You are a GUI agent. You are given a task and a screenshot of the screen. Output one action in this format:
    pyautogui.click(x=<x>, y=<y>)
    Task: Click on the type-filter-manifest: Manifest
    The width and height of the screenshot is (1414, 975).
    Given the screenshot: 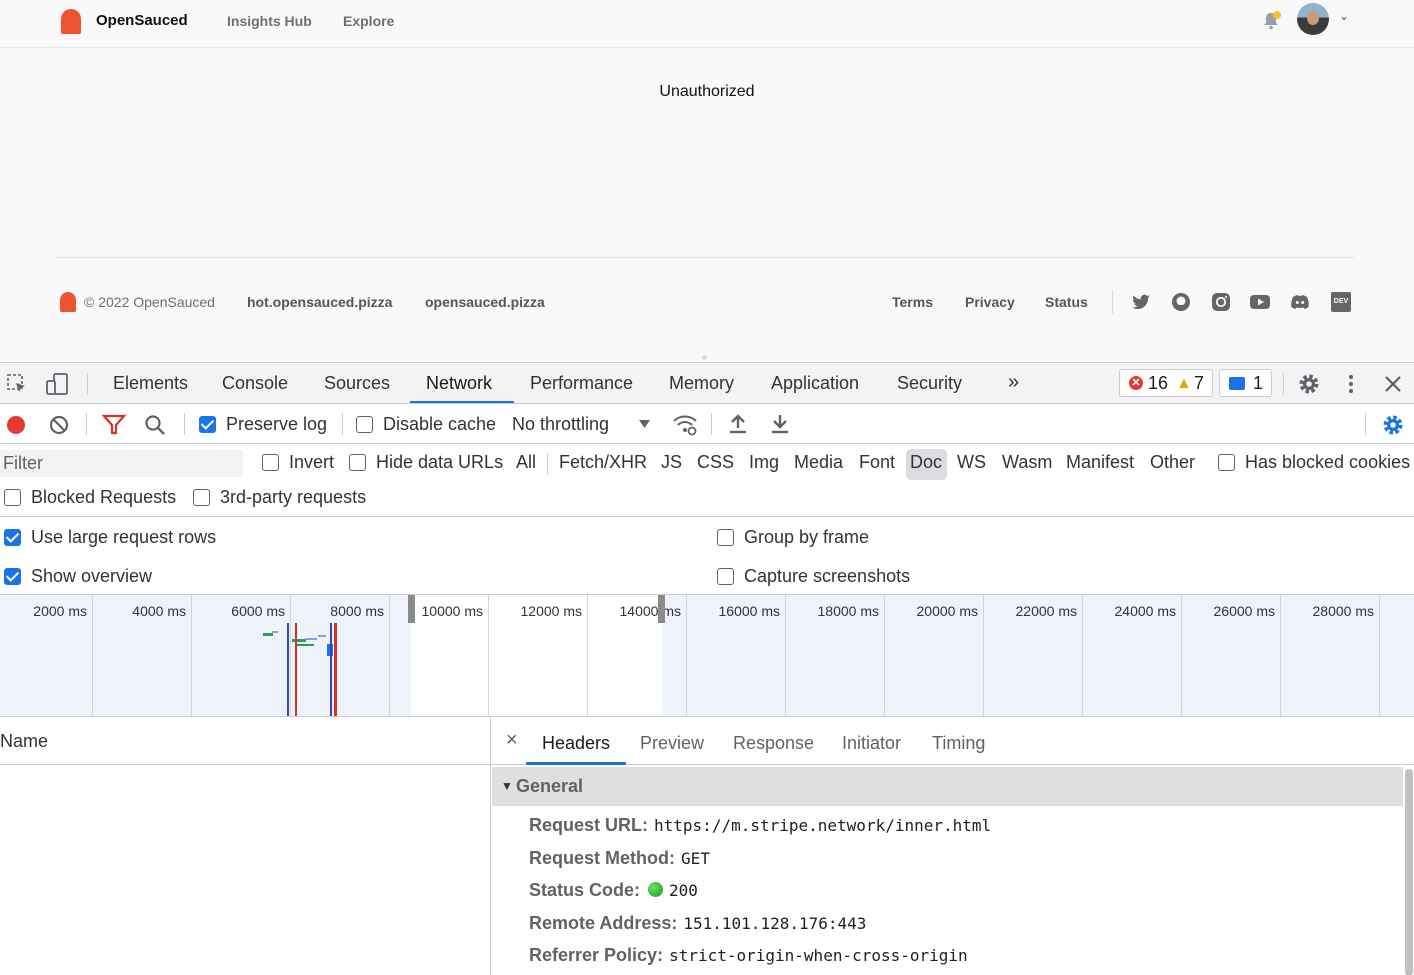 What is the action you would take?
    pyautogui.click(x=1100, y=462)
    